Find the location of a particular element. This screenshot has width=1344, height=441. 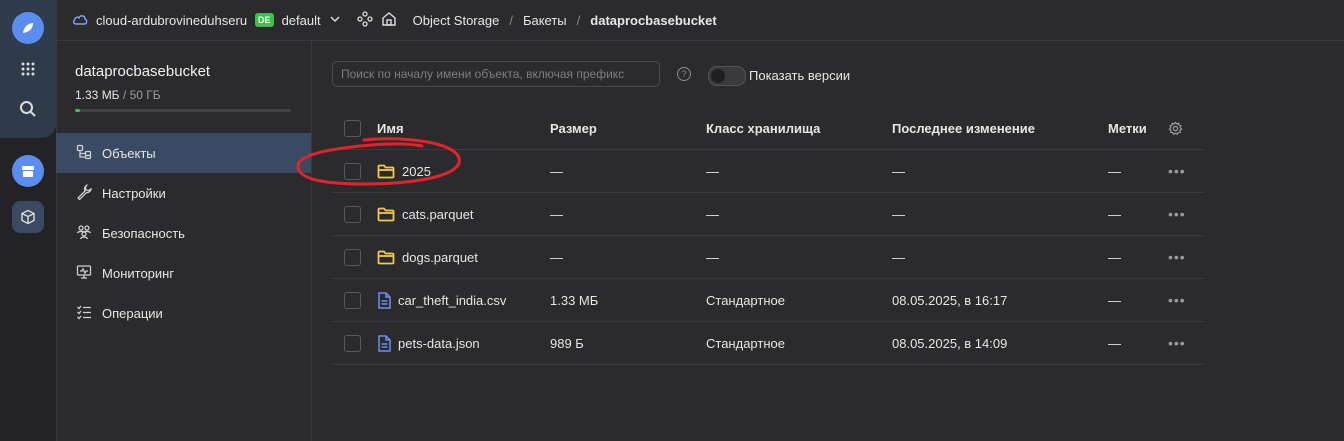

table-row: 2025 — — — — ••• is located at coordinates (768, 171).